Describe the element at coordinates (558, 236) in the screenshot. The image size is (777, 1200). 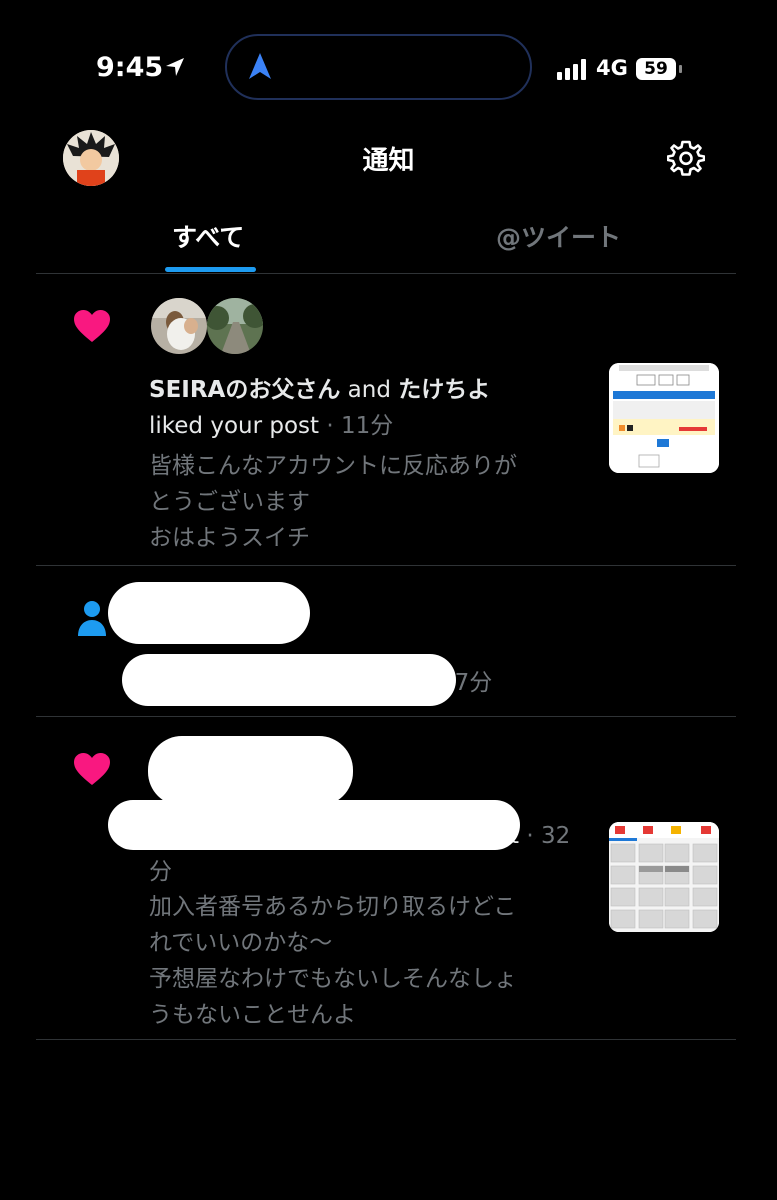
I see `tab-mentions: @ツイート` at that location.